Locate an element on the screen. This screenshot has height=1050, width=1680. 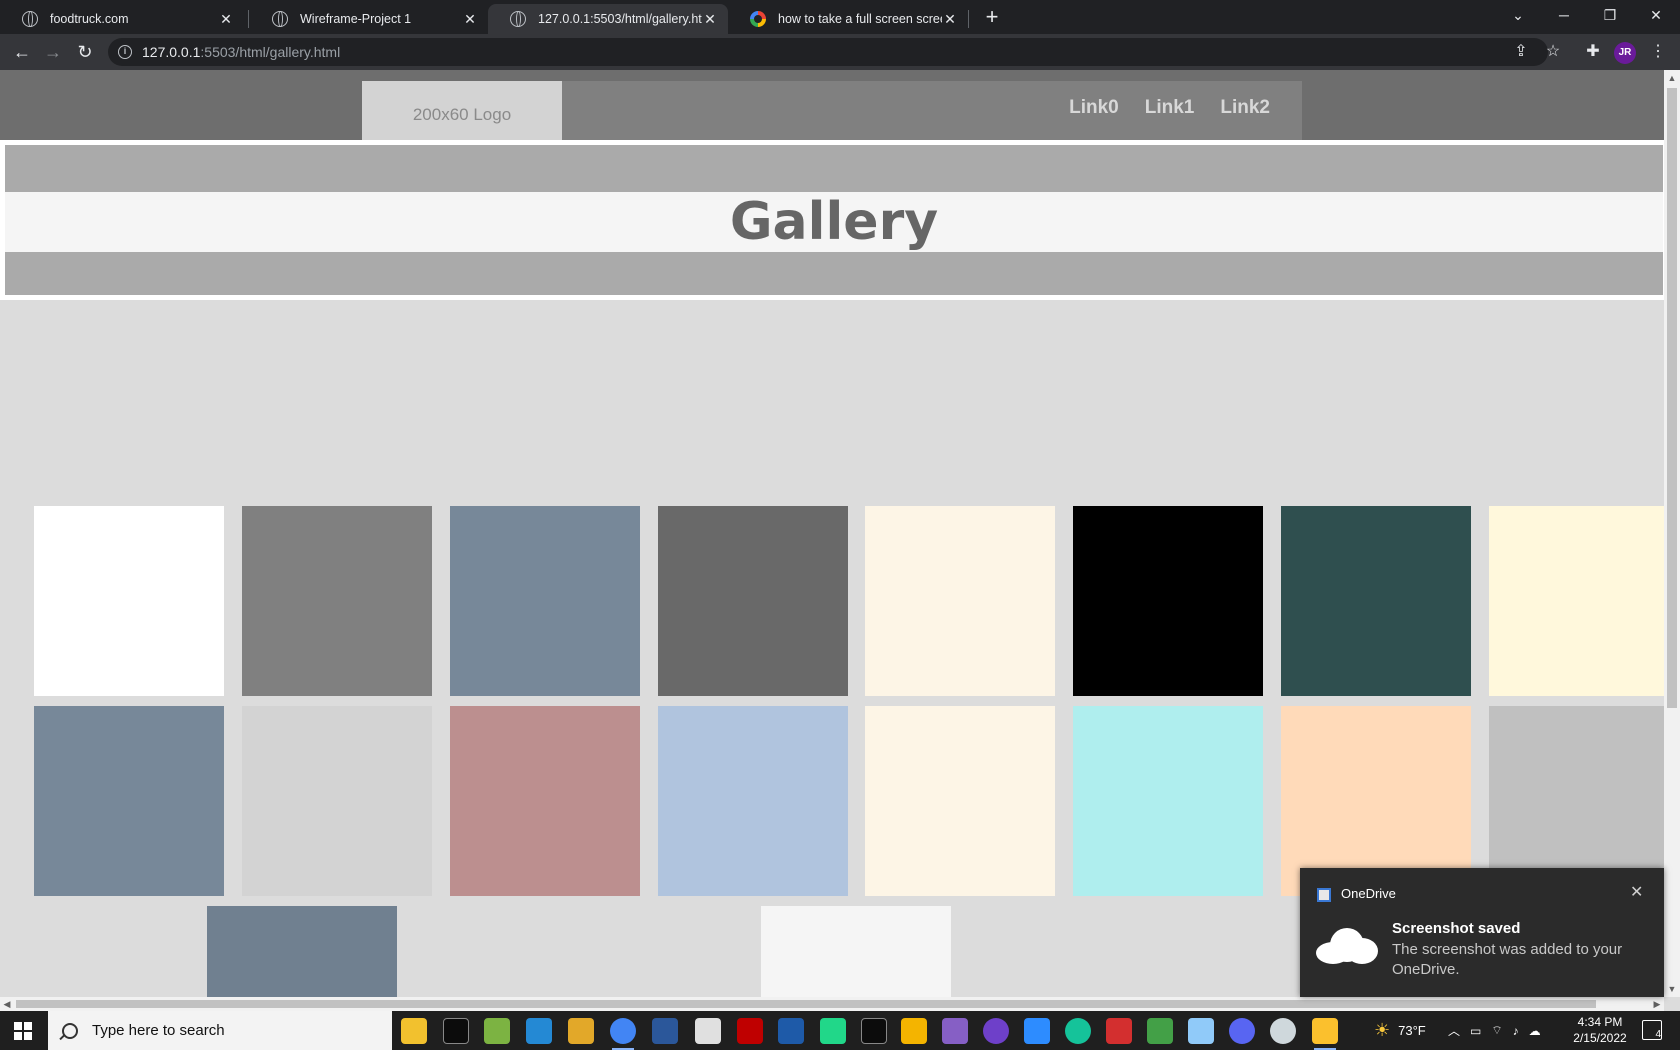
visual-studio-icon is located at coordinates (955, 1031).